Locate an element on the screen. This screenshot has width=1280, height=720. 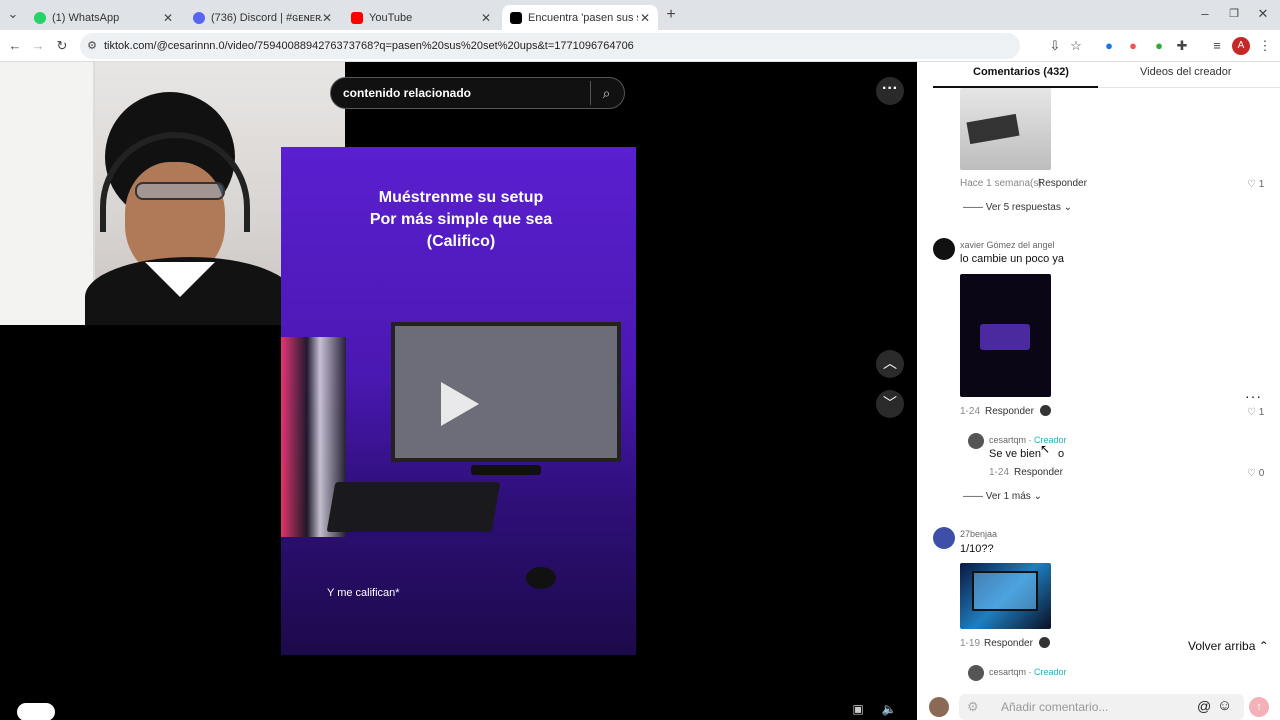
reload-icon: ↻ is located at coordinates (62, 46).